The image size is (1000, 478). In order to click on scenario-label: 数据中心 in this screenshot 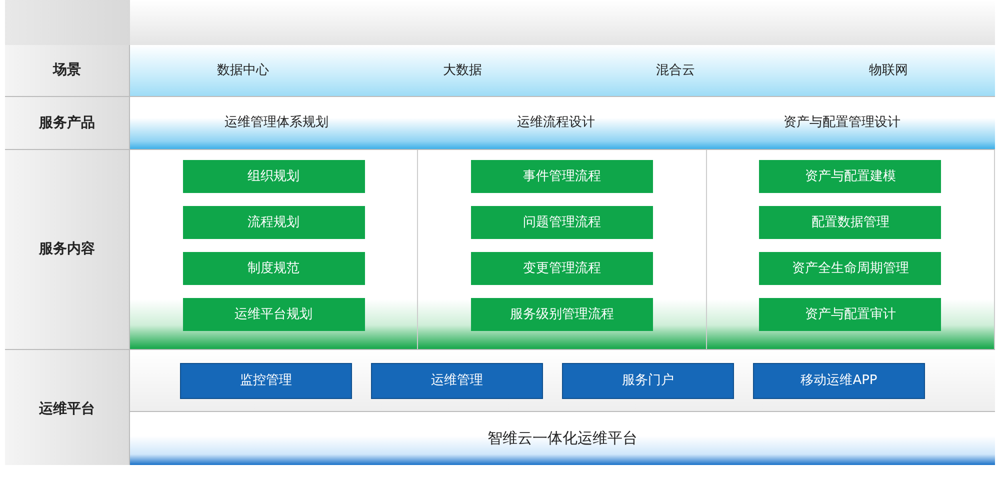, I will do `click(243, 71)`.